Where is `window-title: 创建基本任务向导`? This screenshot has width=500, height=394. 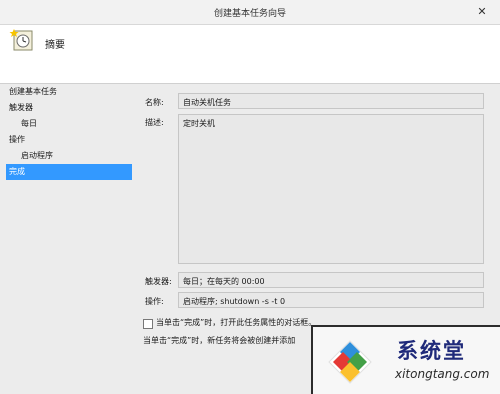
window-title: 创建基本任务向导 is located at coordinates (249, 14).